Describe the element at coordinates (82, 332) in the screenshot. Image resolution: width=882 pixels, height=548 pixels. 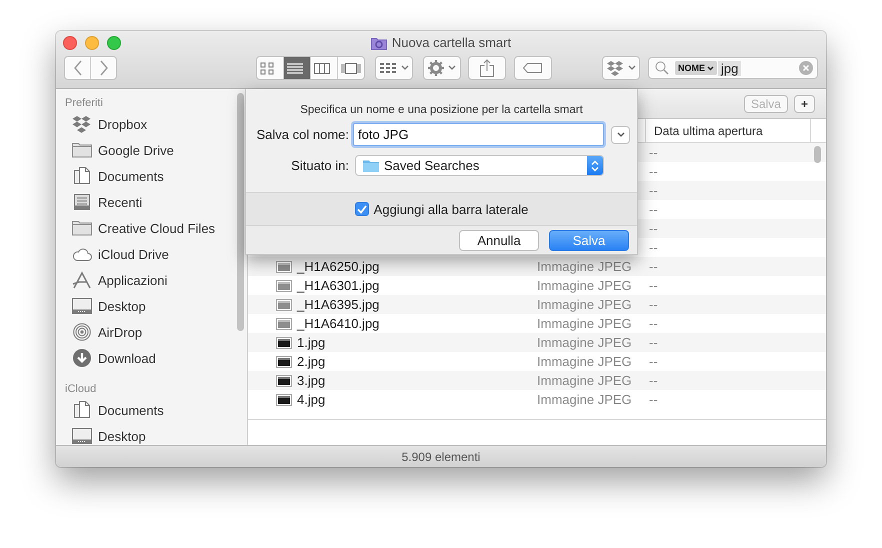
I see `concentric-rings-icon` at that location.